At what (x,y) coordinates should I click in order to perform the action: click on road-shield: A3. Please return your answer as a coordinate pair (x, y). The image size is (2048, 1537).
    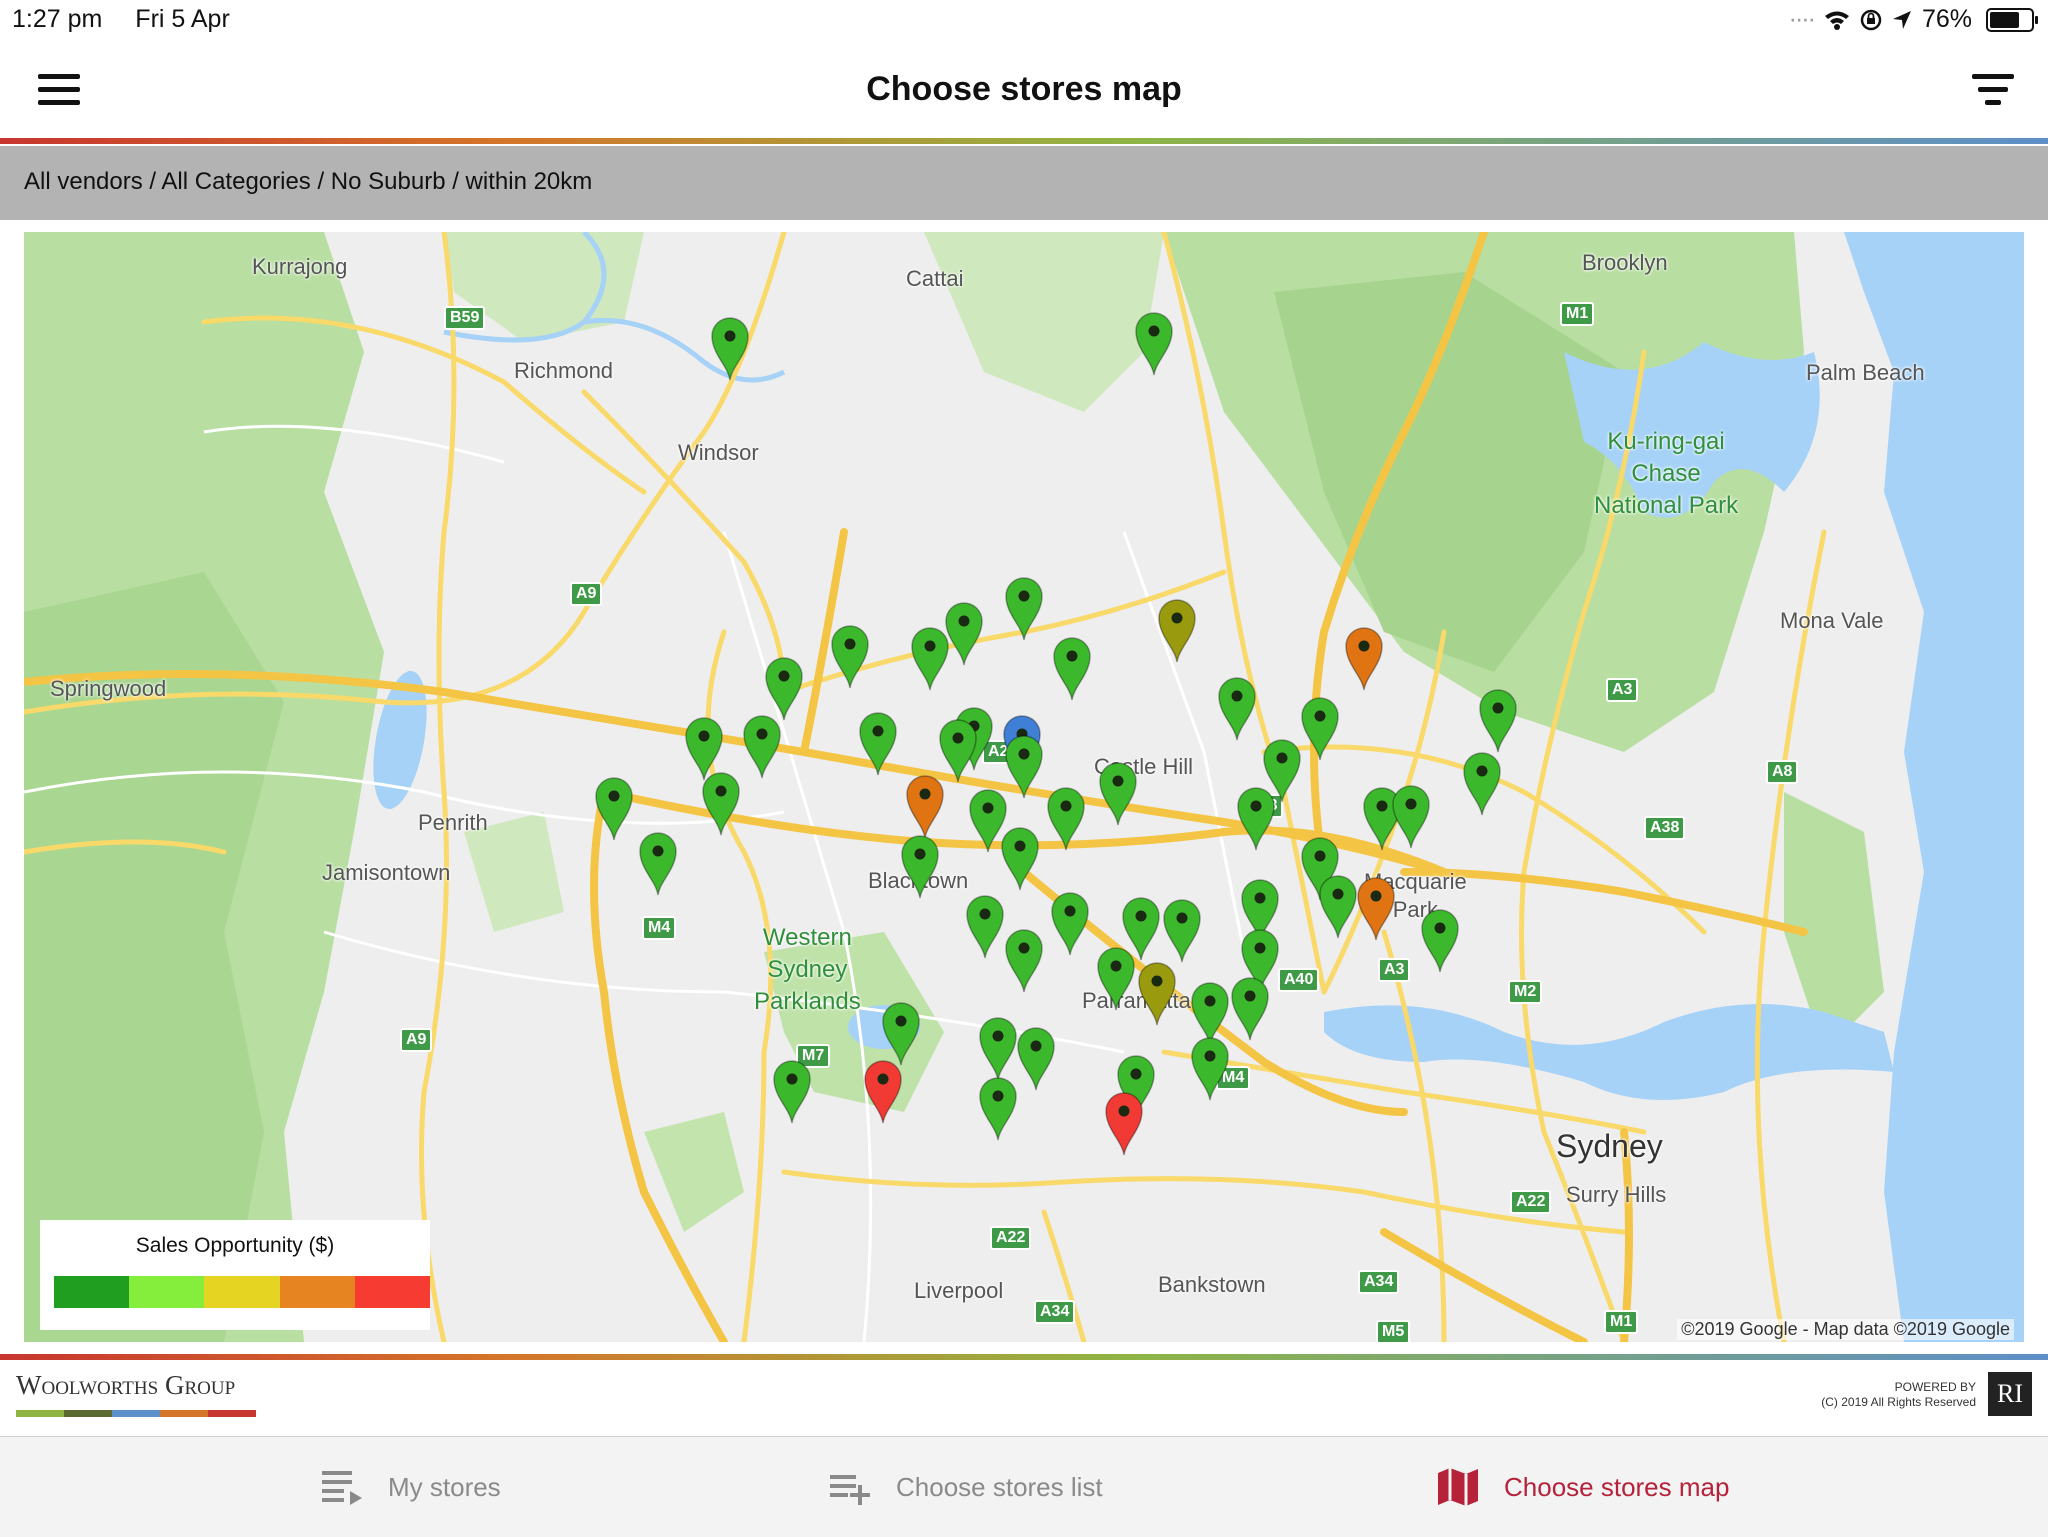
    Looking at the image, I should click on (1394, 970).